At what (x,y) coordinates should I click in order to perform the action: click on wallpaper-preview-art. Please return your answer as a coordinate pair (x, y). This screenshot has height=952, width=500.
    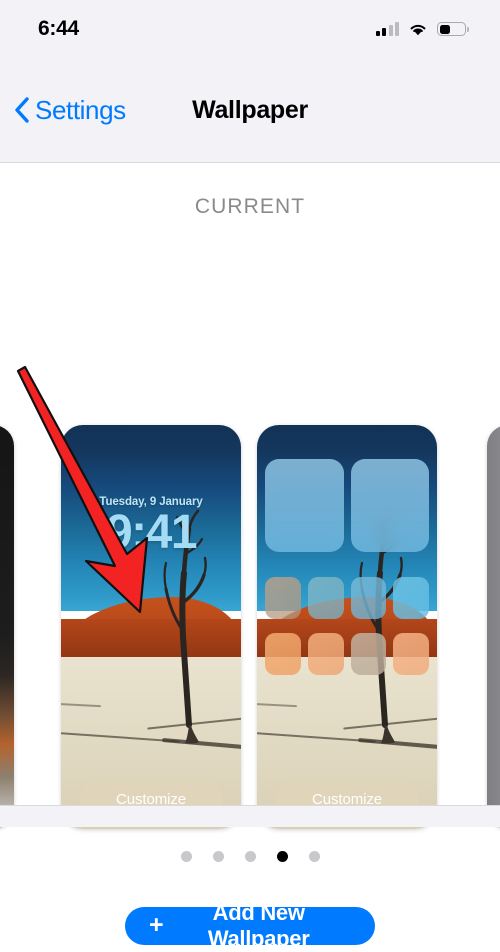
    Looking at the image, I should click on (7, 627).